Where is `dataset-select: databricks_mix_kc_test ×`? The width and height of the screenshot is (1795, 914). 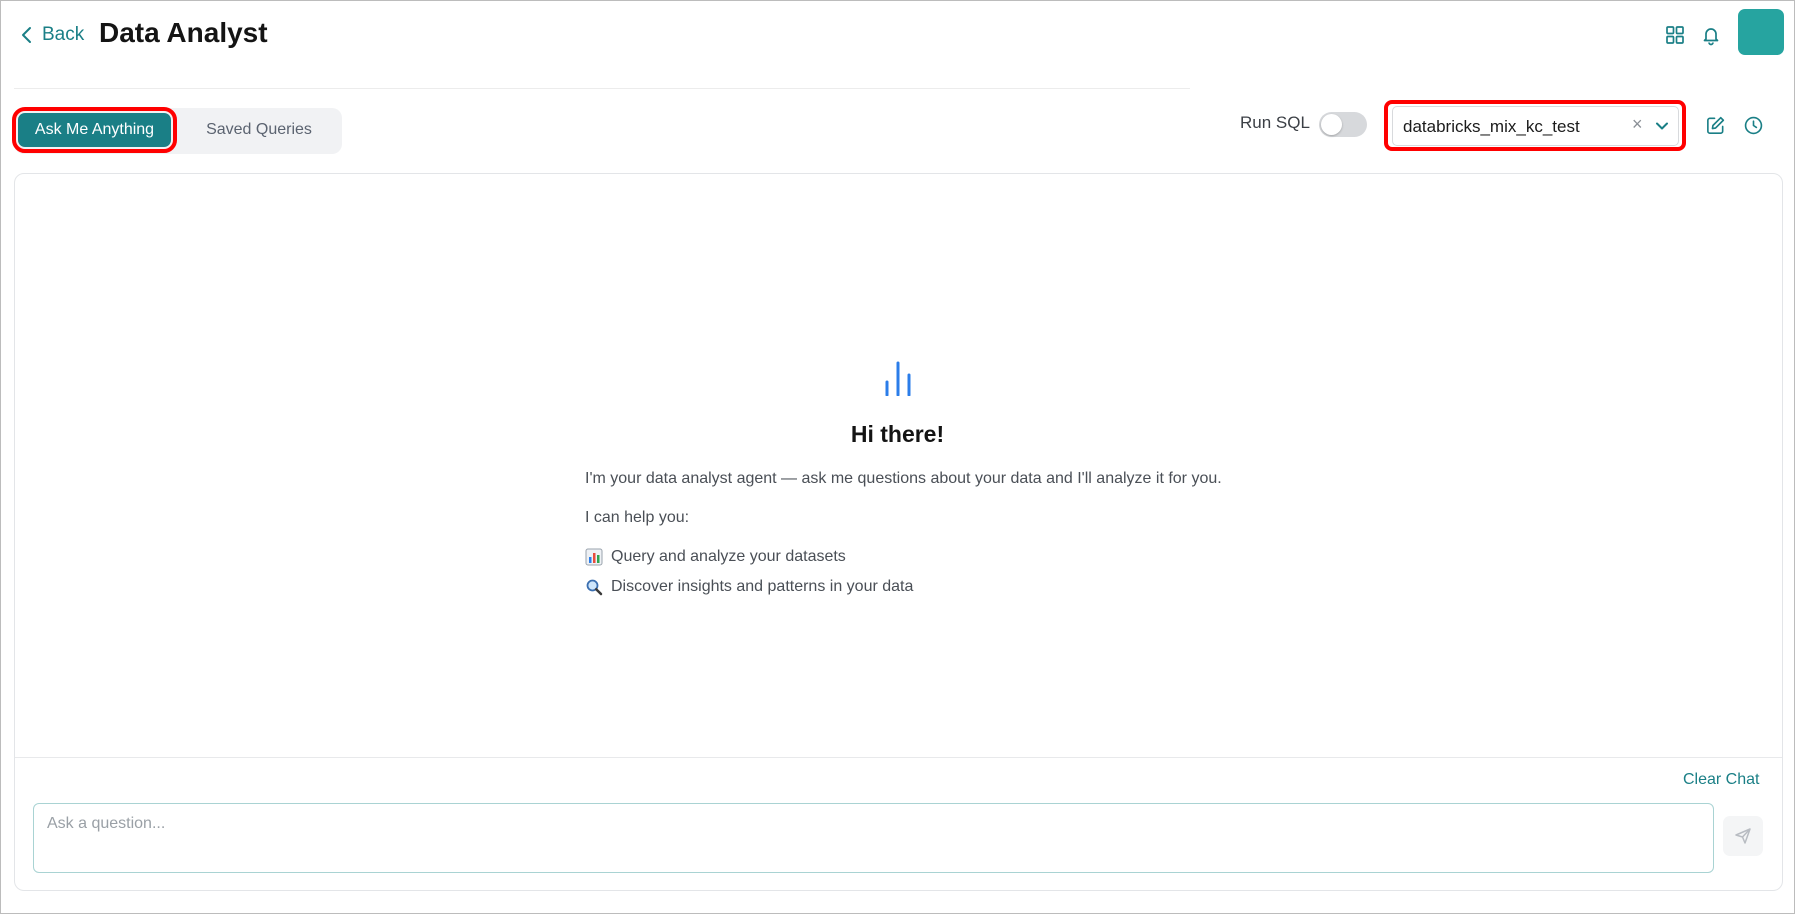 dataset-select: databricks_mix_kc_test × is located at coordinates (1535, 126).